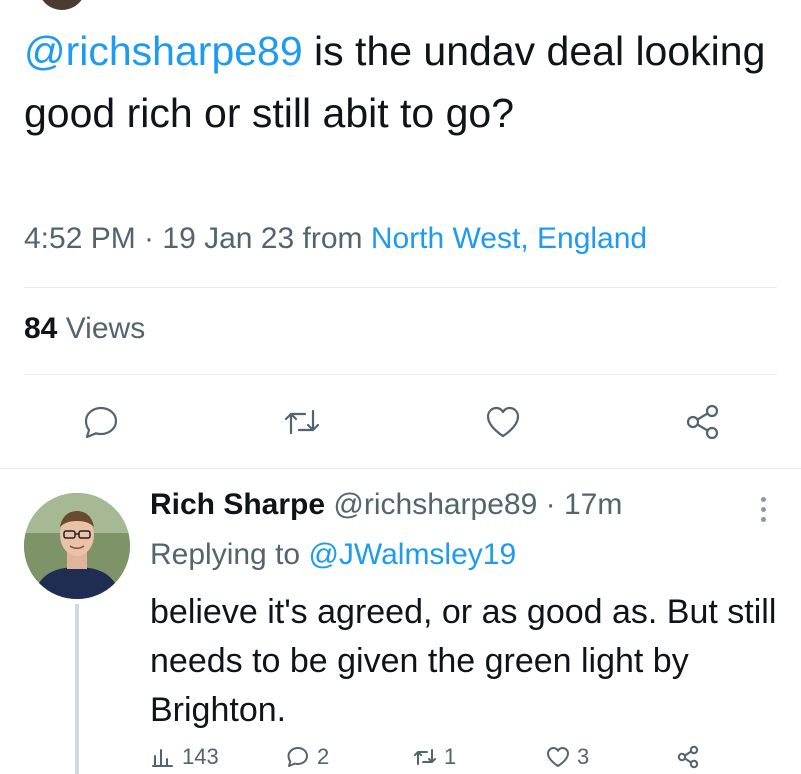  I want to click on share-button, so click(703, 422).